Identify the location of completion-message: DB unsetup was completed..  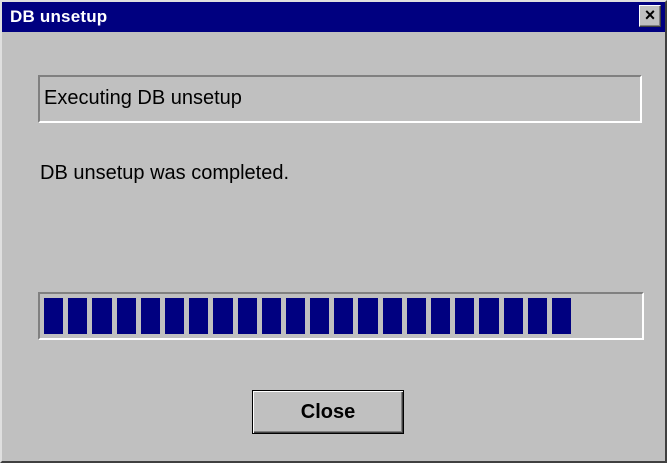
(165, 173).